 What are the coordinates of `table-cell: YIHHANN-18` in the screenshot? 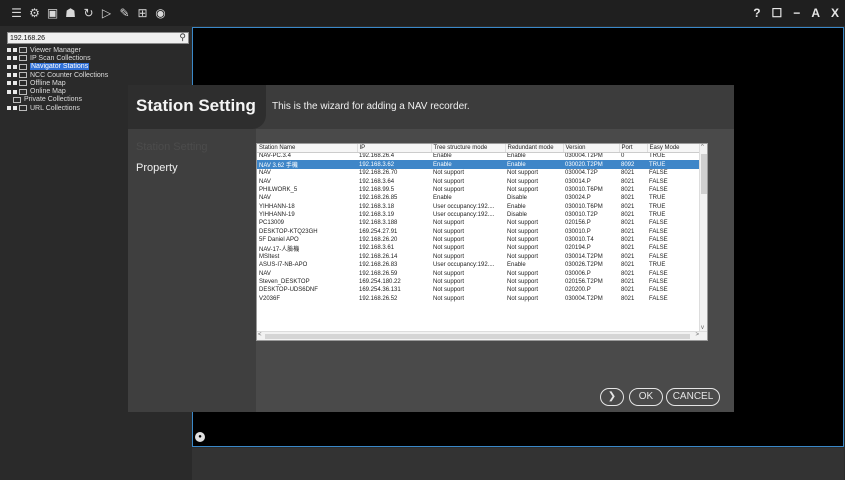 It's located at (277, 206).